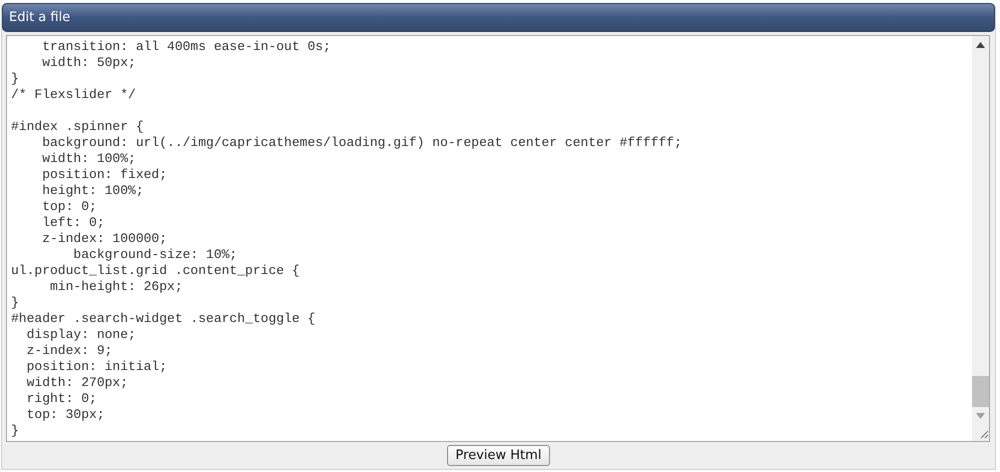 The image size is (1000, 472). Describe the element at coordinates (498, 17) in the screenshot. I see `panel-title: Edit a file` at that location.